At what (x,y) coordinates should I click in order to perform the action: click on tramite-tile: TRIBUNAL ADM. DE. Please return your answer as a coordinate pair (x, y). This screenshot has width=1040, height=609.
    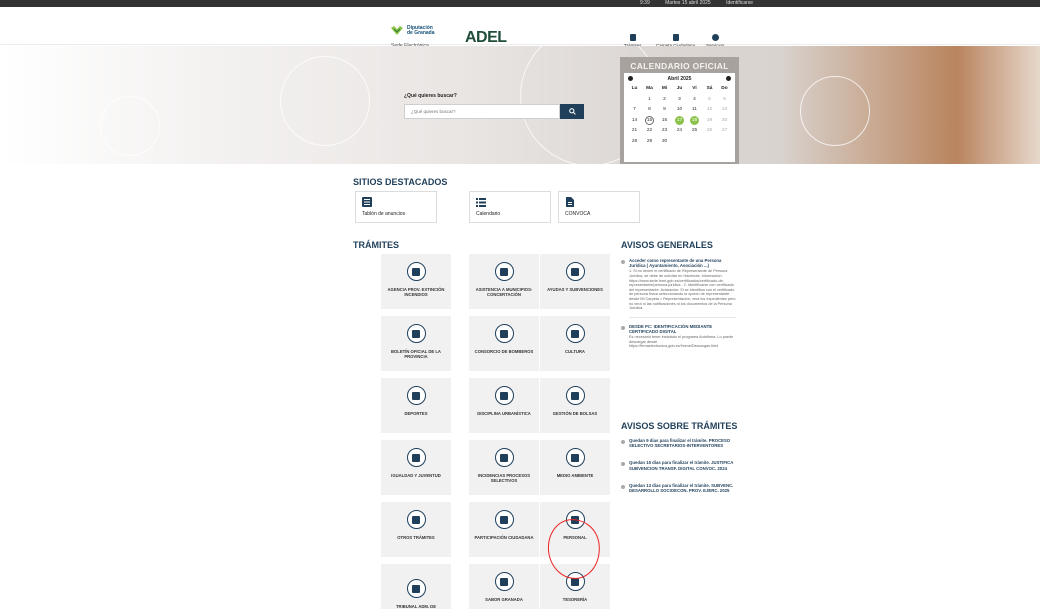
    Looking at the image, I should click on (416, 590).